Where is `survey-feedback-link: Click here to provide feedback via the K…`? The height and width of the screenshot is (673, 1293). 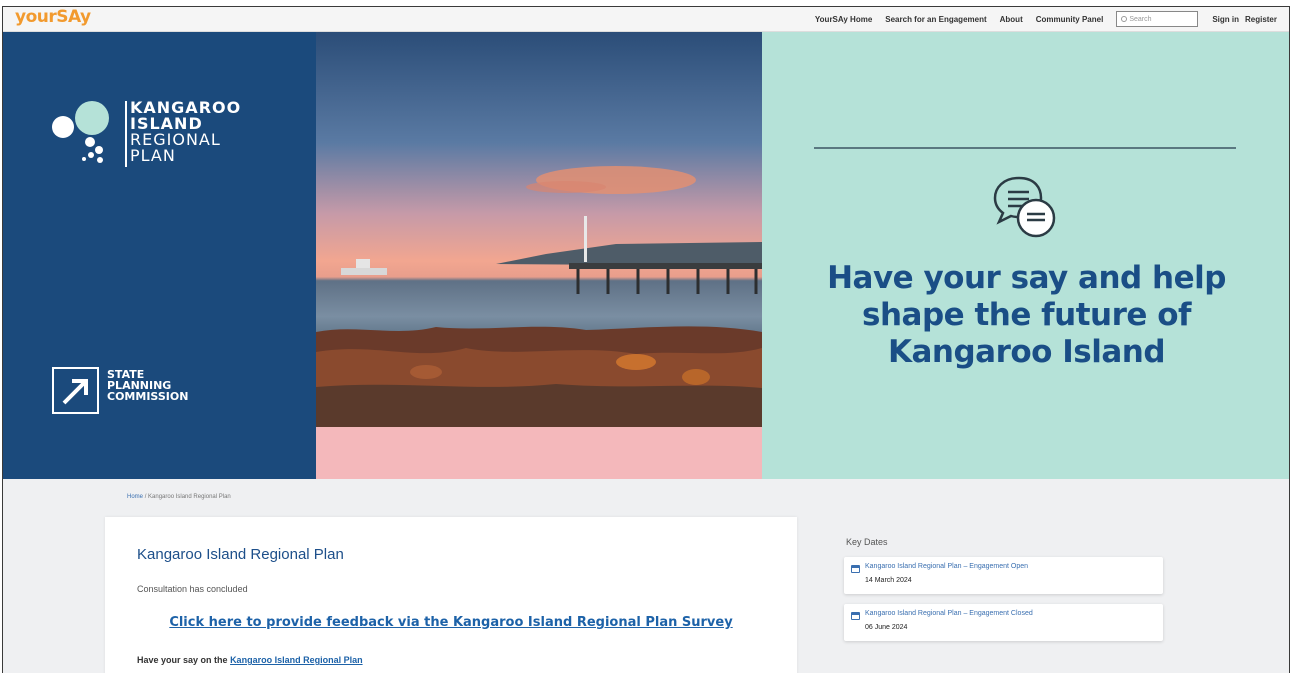 survey-feedback-link: Click here to provide feedback via the K… is located at coordinates (451, 622).